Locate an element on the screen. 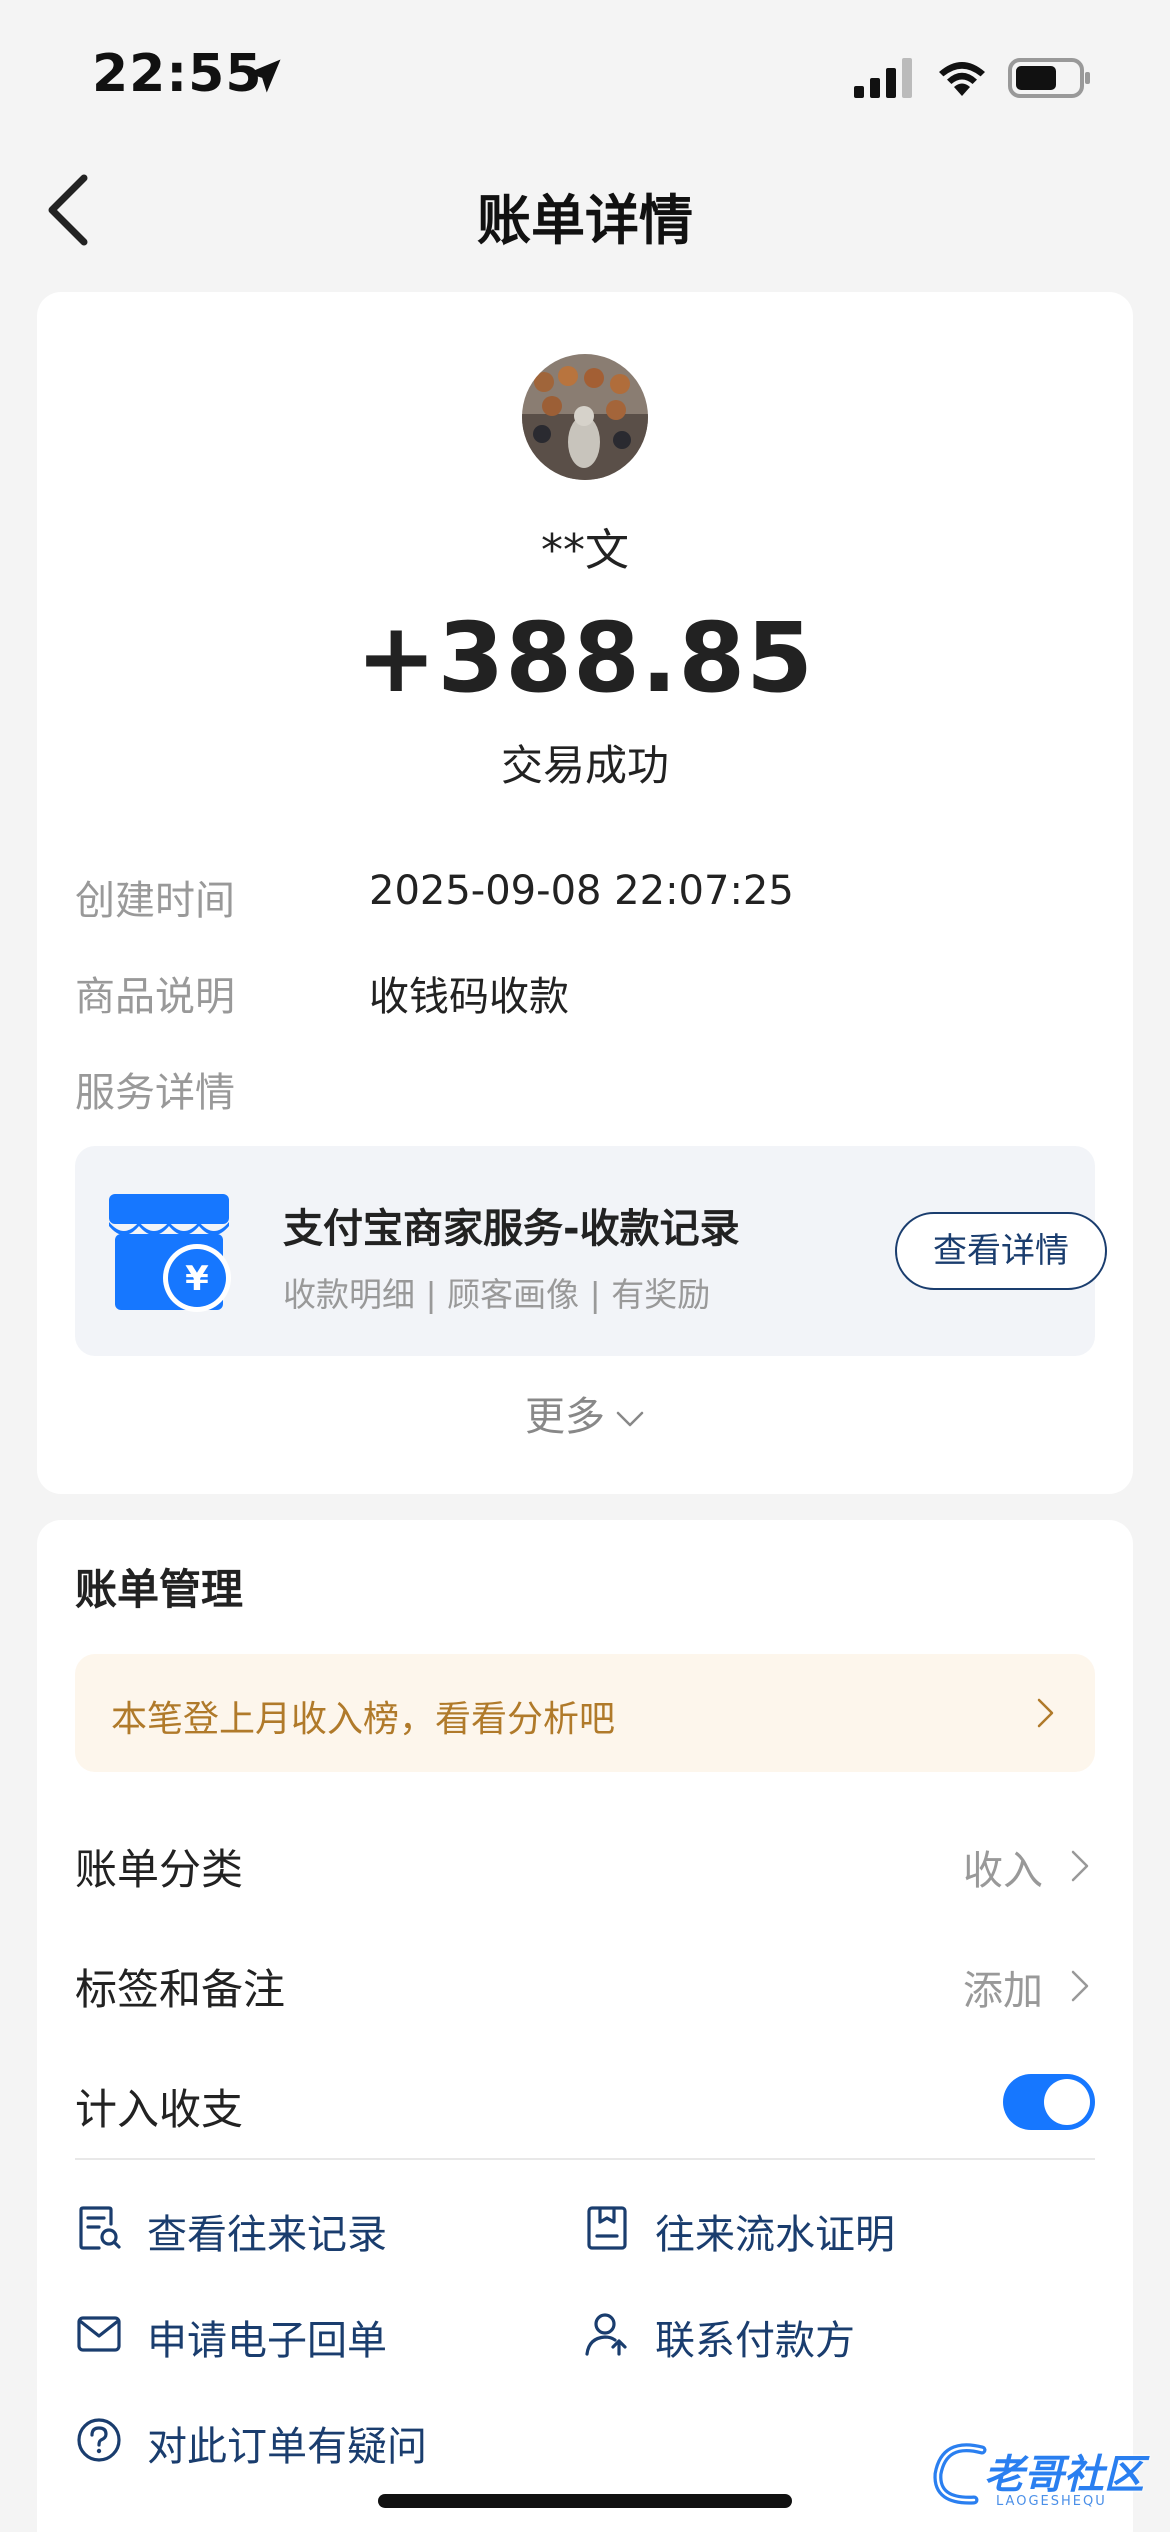  envelope-icon is located at coordinates (99, 2334).